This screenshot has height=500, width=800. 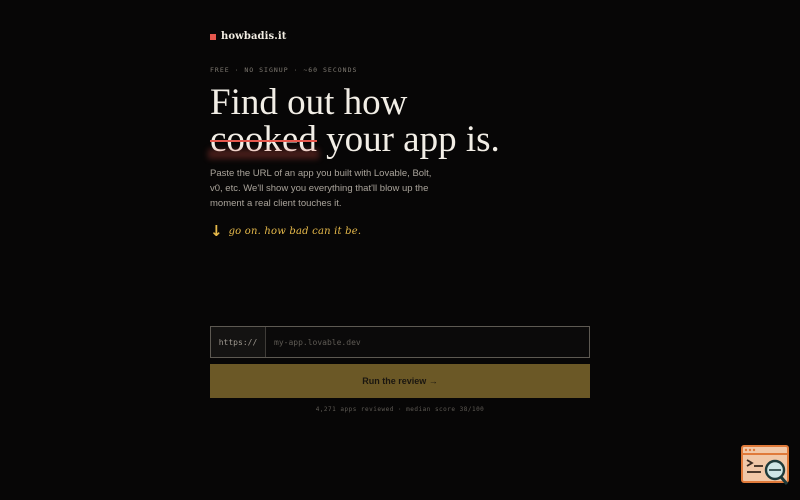 I want to click on hero-headline: Find out how cooked your app is., so click(x=355, y=121).